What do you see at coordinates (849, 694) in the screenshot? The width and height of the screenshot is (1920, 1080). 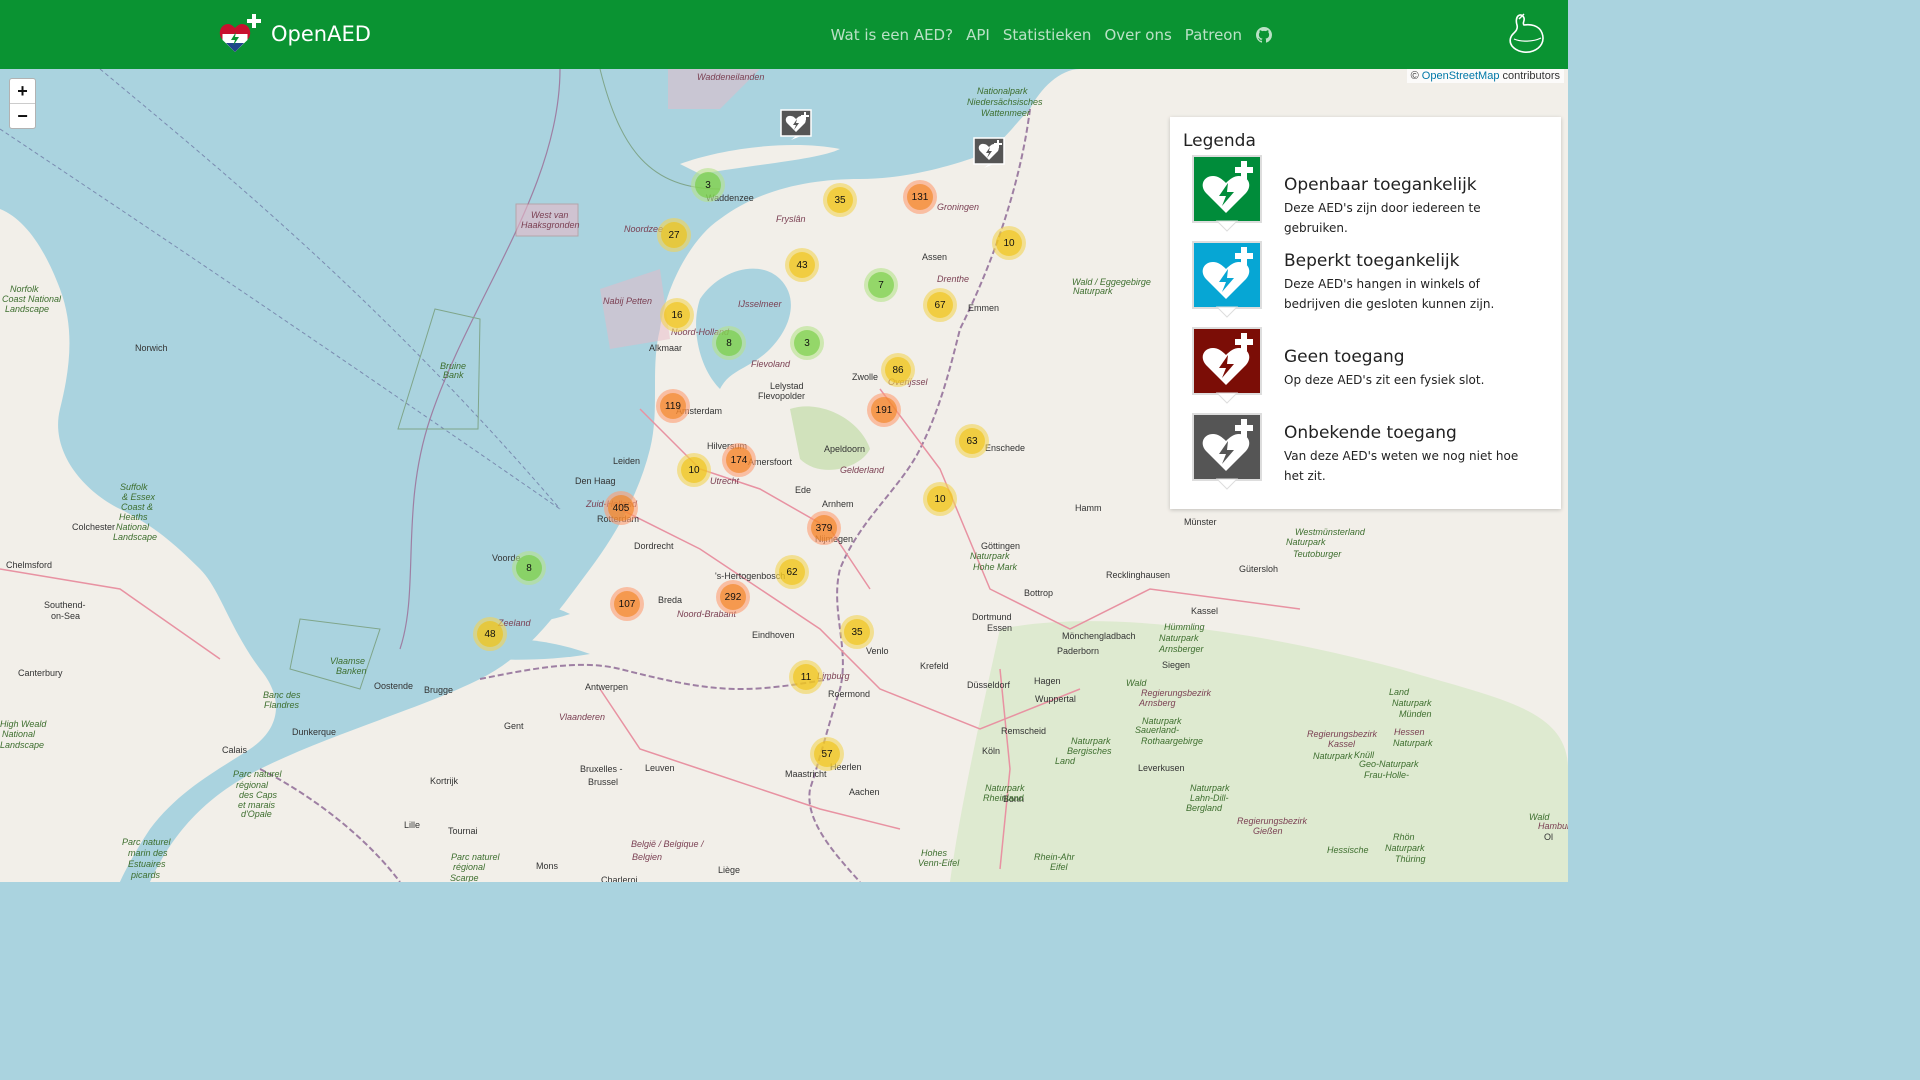 I see `place-label: Roermond` at bounding box center [849, 694].